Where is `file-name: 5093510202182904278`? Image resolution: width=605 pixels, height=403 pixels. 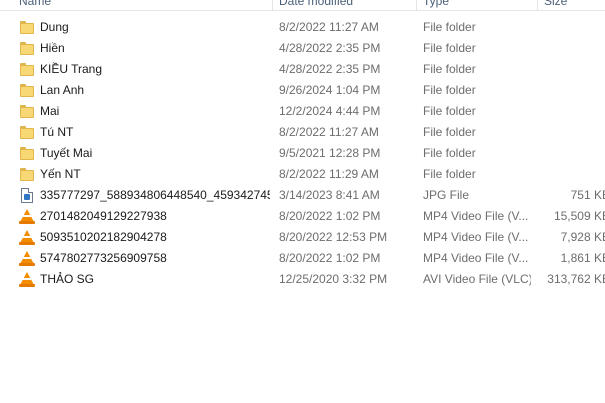
file-name: 5093510202182904278 is located at coordinates (103, 237).